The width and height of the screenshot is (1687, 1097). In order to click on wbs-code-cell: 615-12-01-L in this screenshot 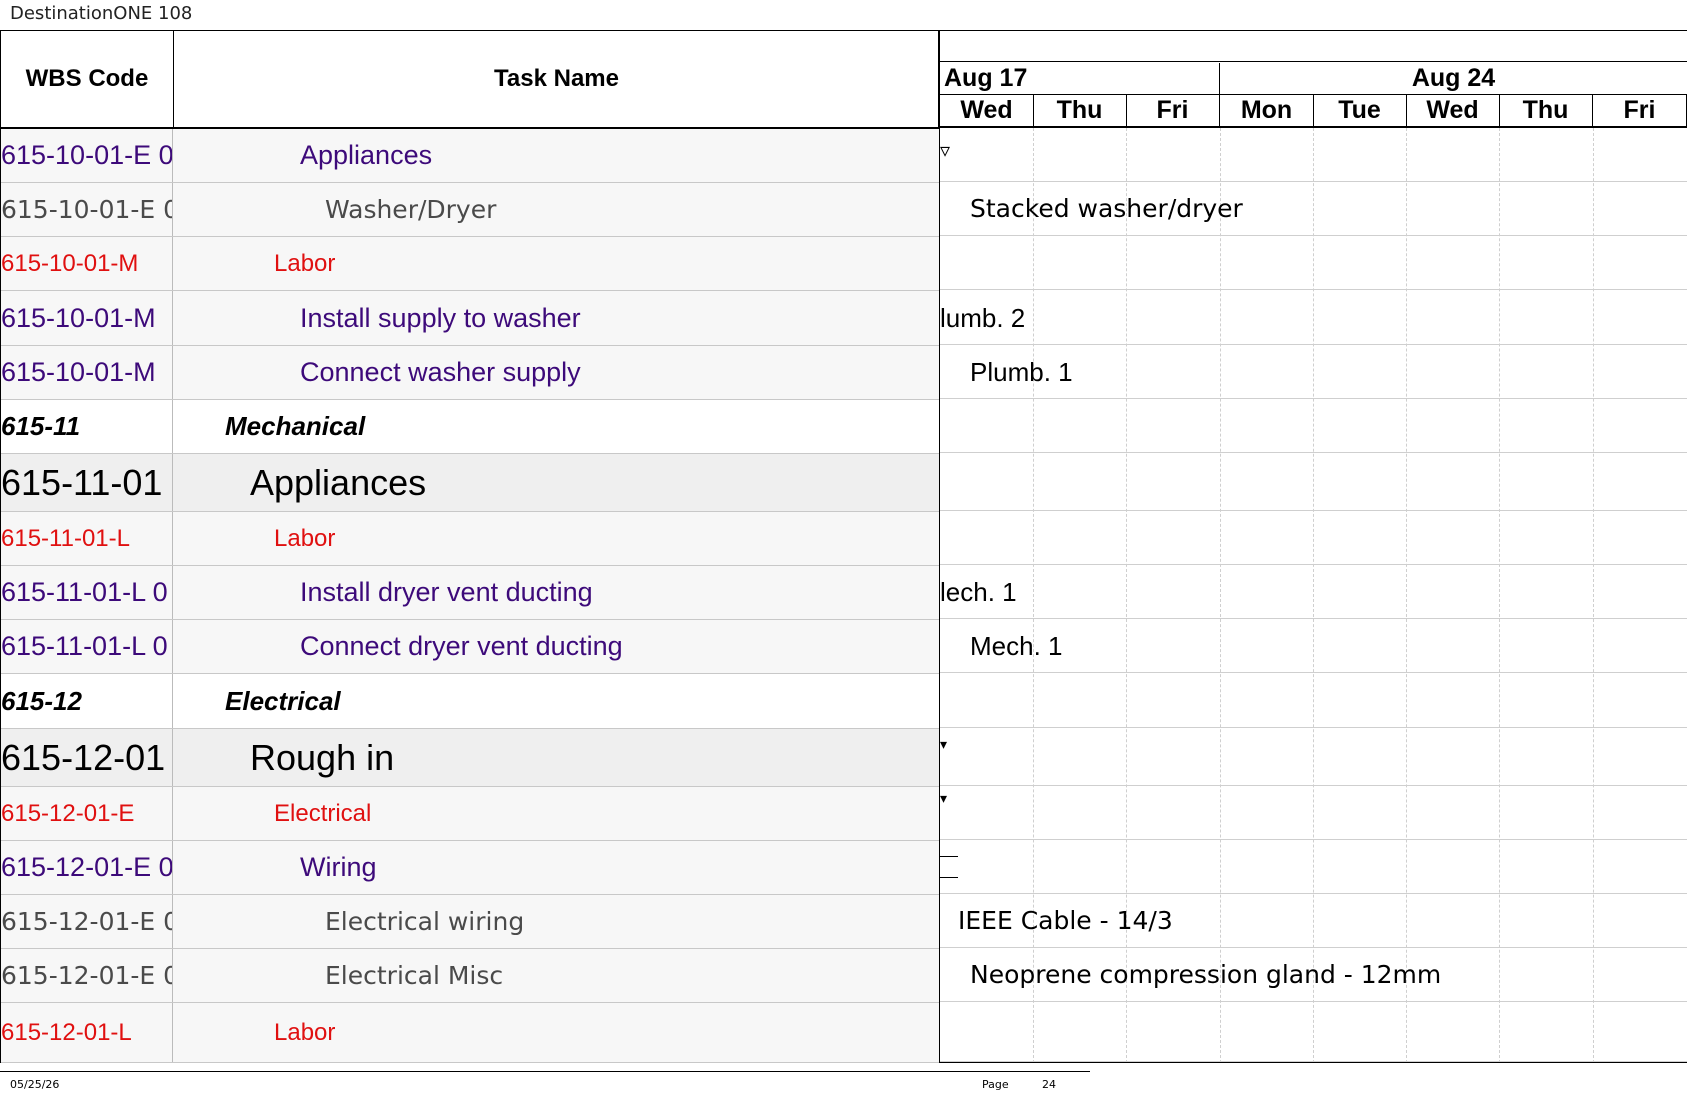, I will do `click(87, 1032)`.